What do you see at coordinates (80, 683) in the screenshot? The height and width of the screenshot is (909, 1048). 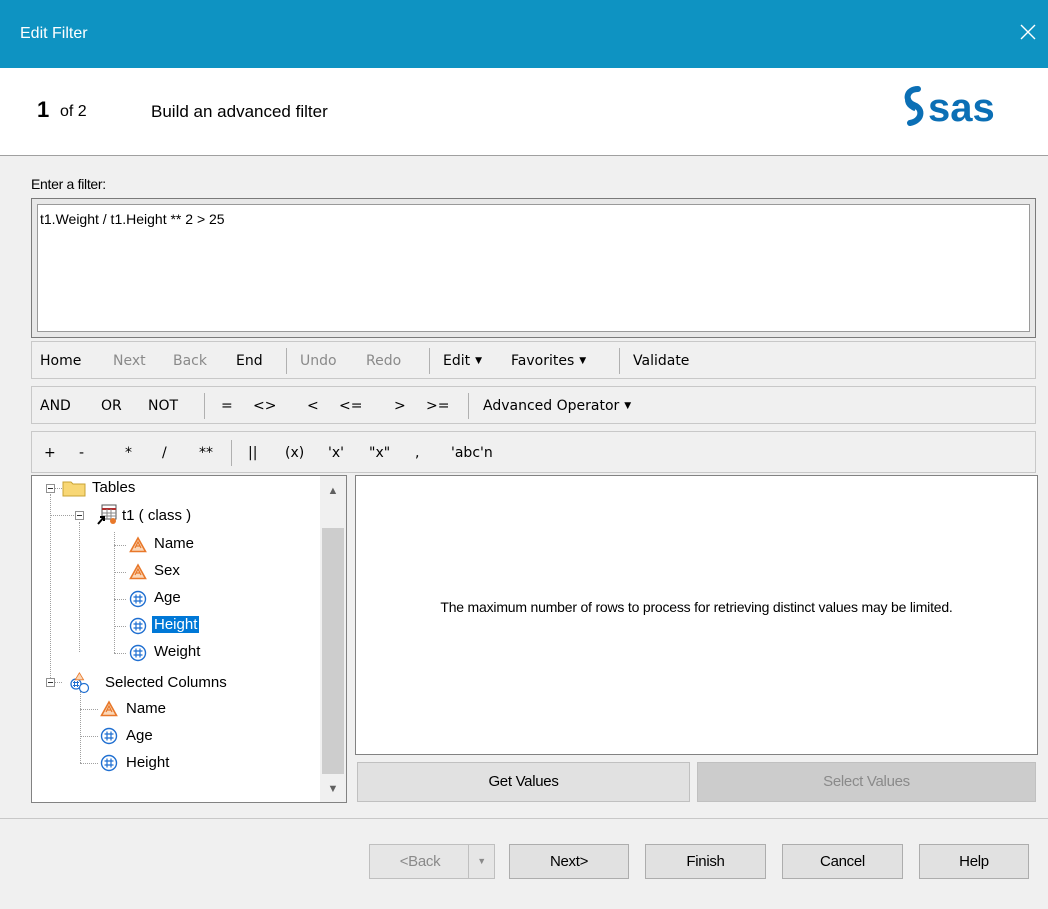 I see `selected-columns-icon` at bounding box center [80, 683].